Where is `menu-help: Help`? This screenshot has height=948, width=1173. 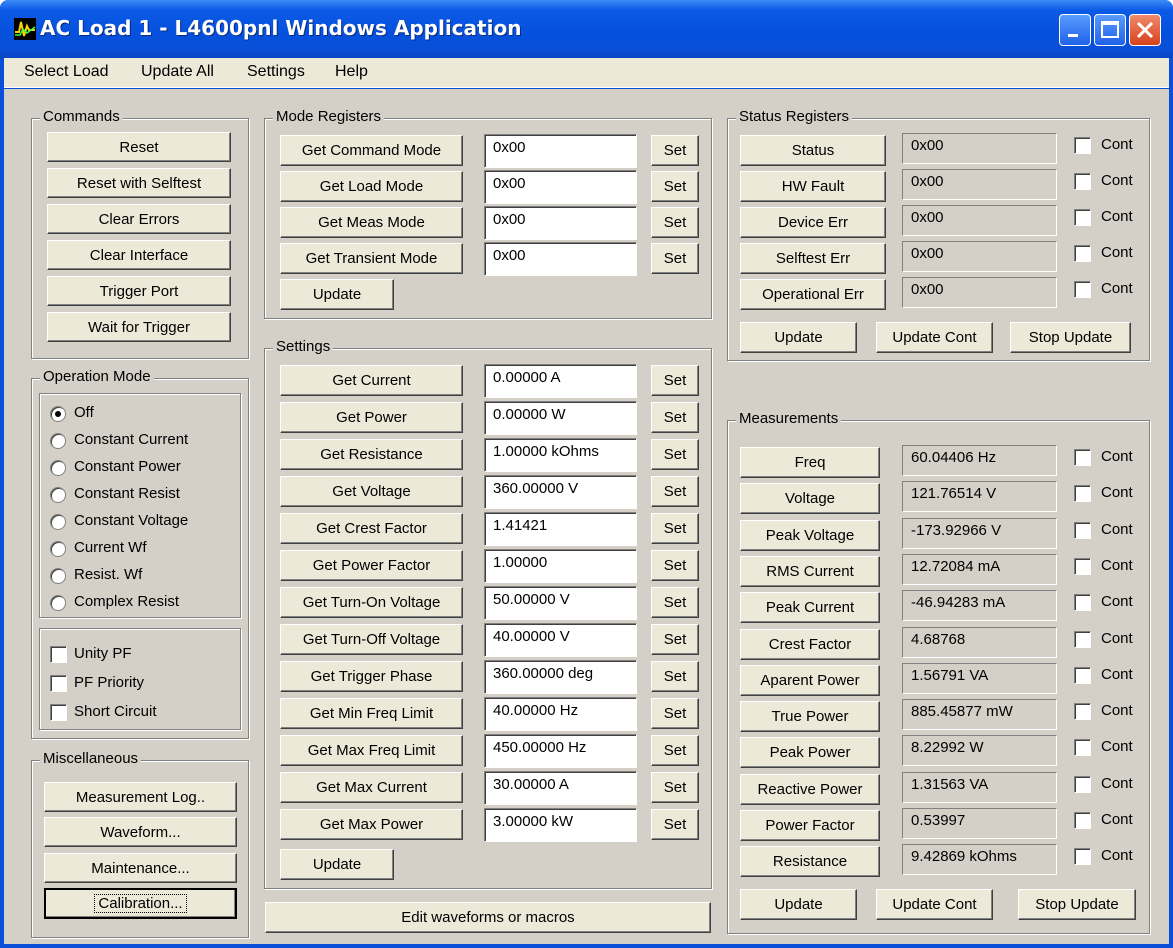
menu-help: Help is located at coordinates (351, 72).